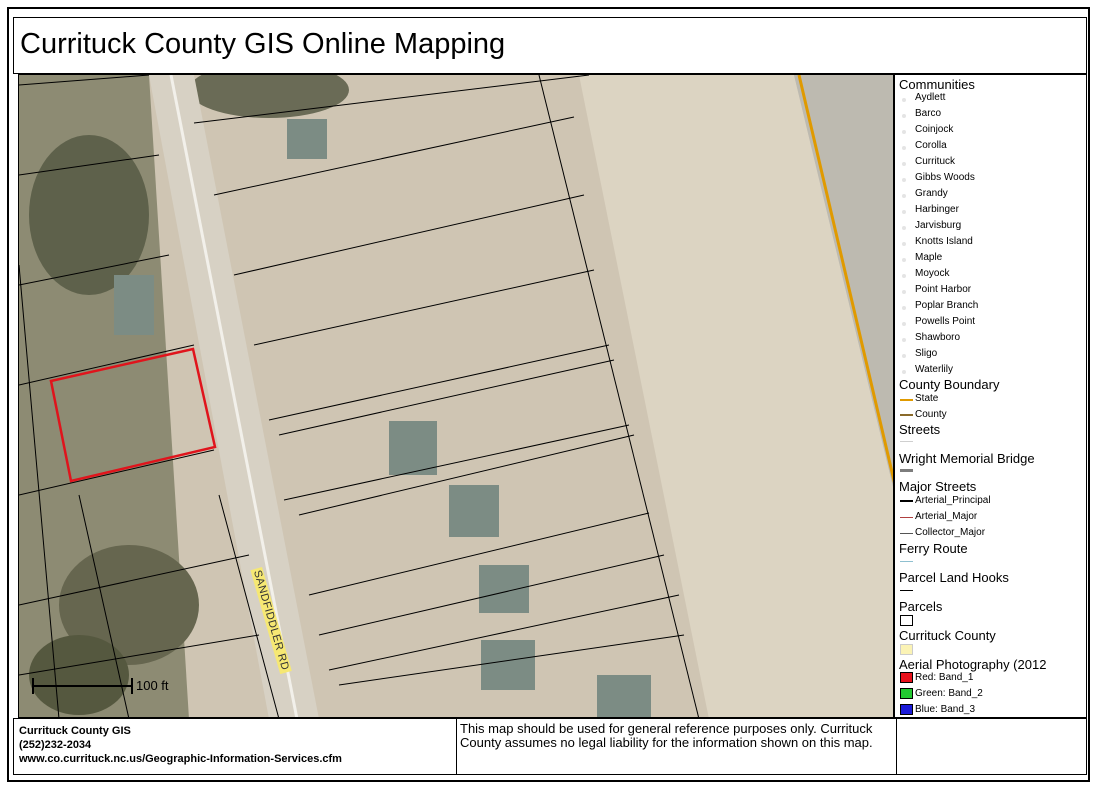 This screenshot has height=792, width=1101. Describe the element at coordinates (550, 45) in the screenshot. I see `title-bar: Currituck County GIS Online Mapping` at that location.